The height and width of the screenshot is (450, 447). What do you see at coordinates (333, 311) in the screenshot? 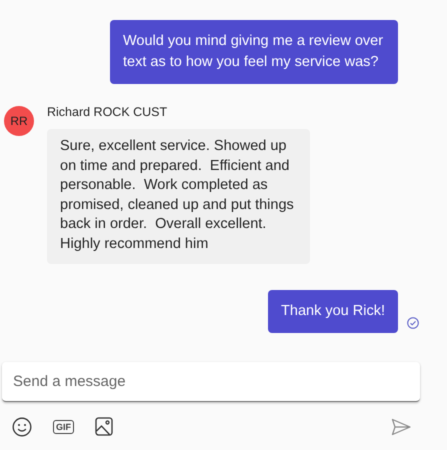
I see `message-bubble: Thank you Rick!` at bounding box center [333, 311].